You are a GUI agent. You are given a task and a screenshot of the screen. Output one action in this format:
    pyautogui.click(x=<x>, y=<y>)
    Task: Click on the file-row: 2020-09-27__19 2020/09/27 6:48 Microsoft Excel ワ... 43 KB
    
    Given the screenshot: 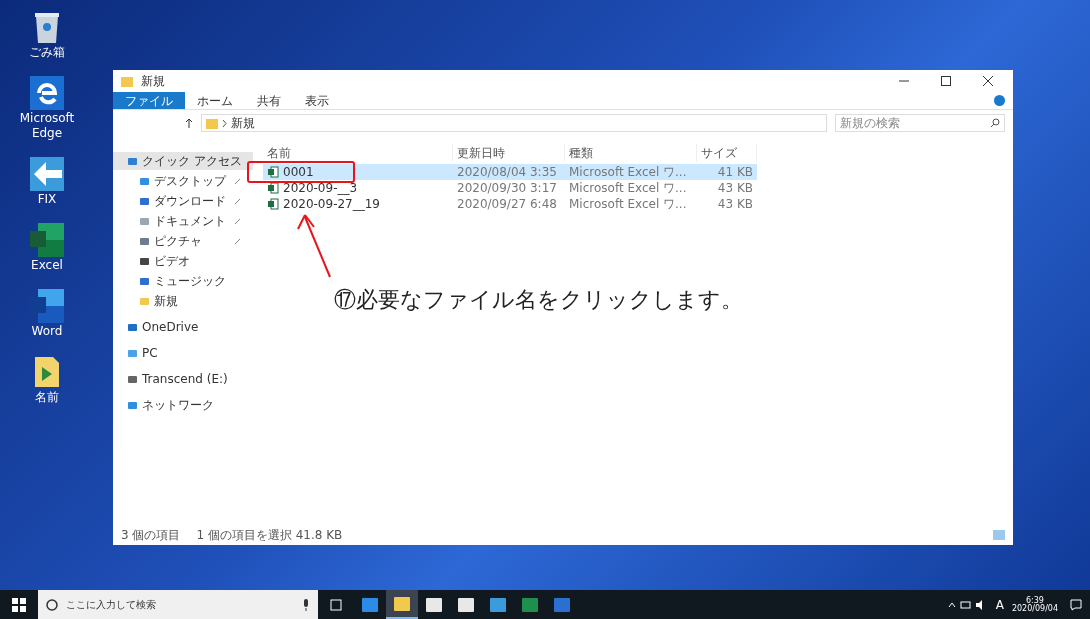 What is the action you would take?
    pyautogui.click(x=510, y=204)
    